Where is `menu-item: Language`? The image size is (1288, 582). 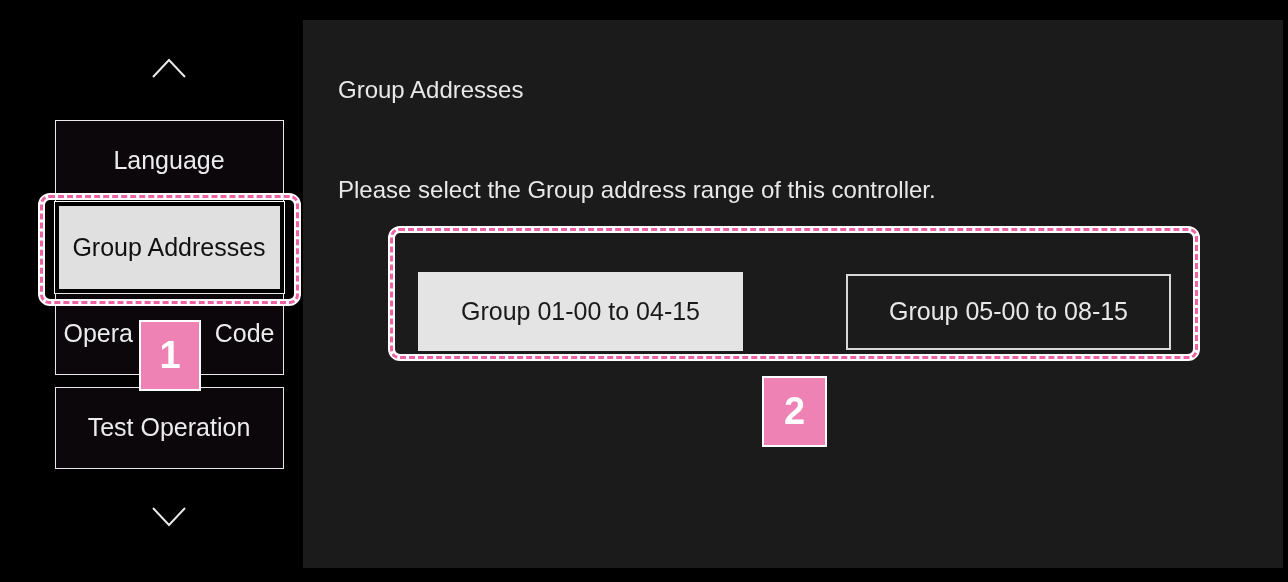
menu-item: Language is located at coordinates (169, 161).